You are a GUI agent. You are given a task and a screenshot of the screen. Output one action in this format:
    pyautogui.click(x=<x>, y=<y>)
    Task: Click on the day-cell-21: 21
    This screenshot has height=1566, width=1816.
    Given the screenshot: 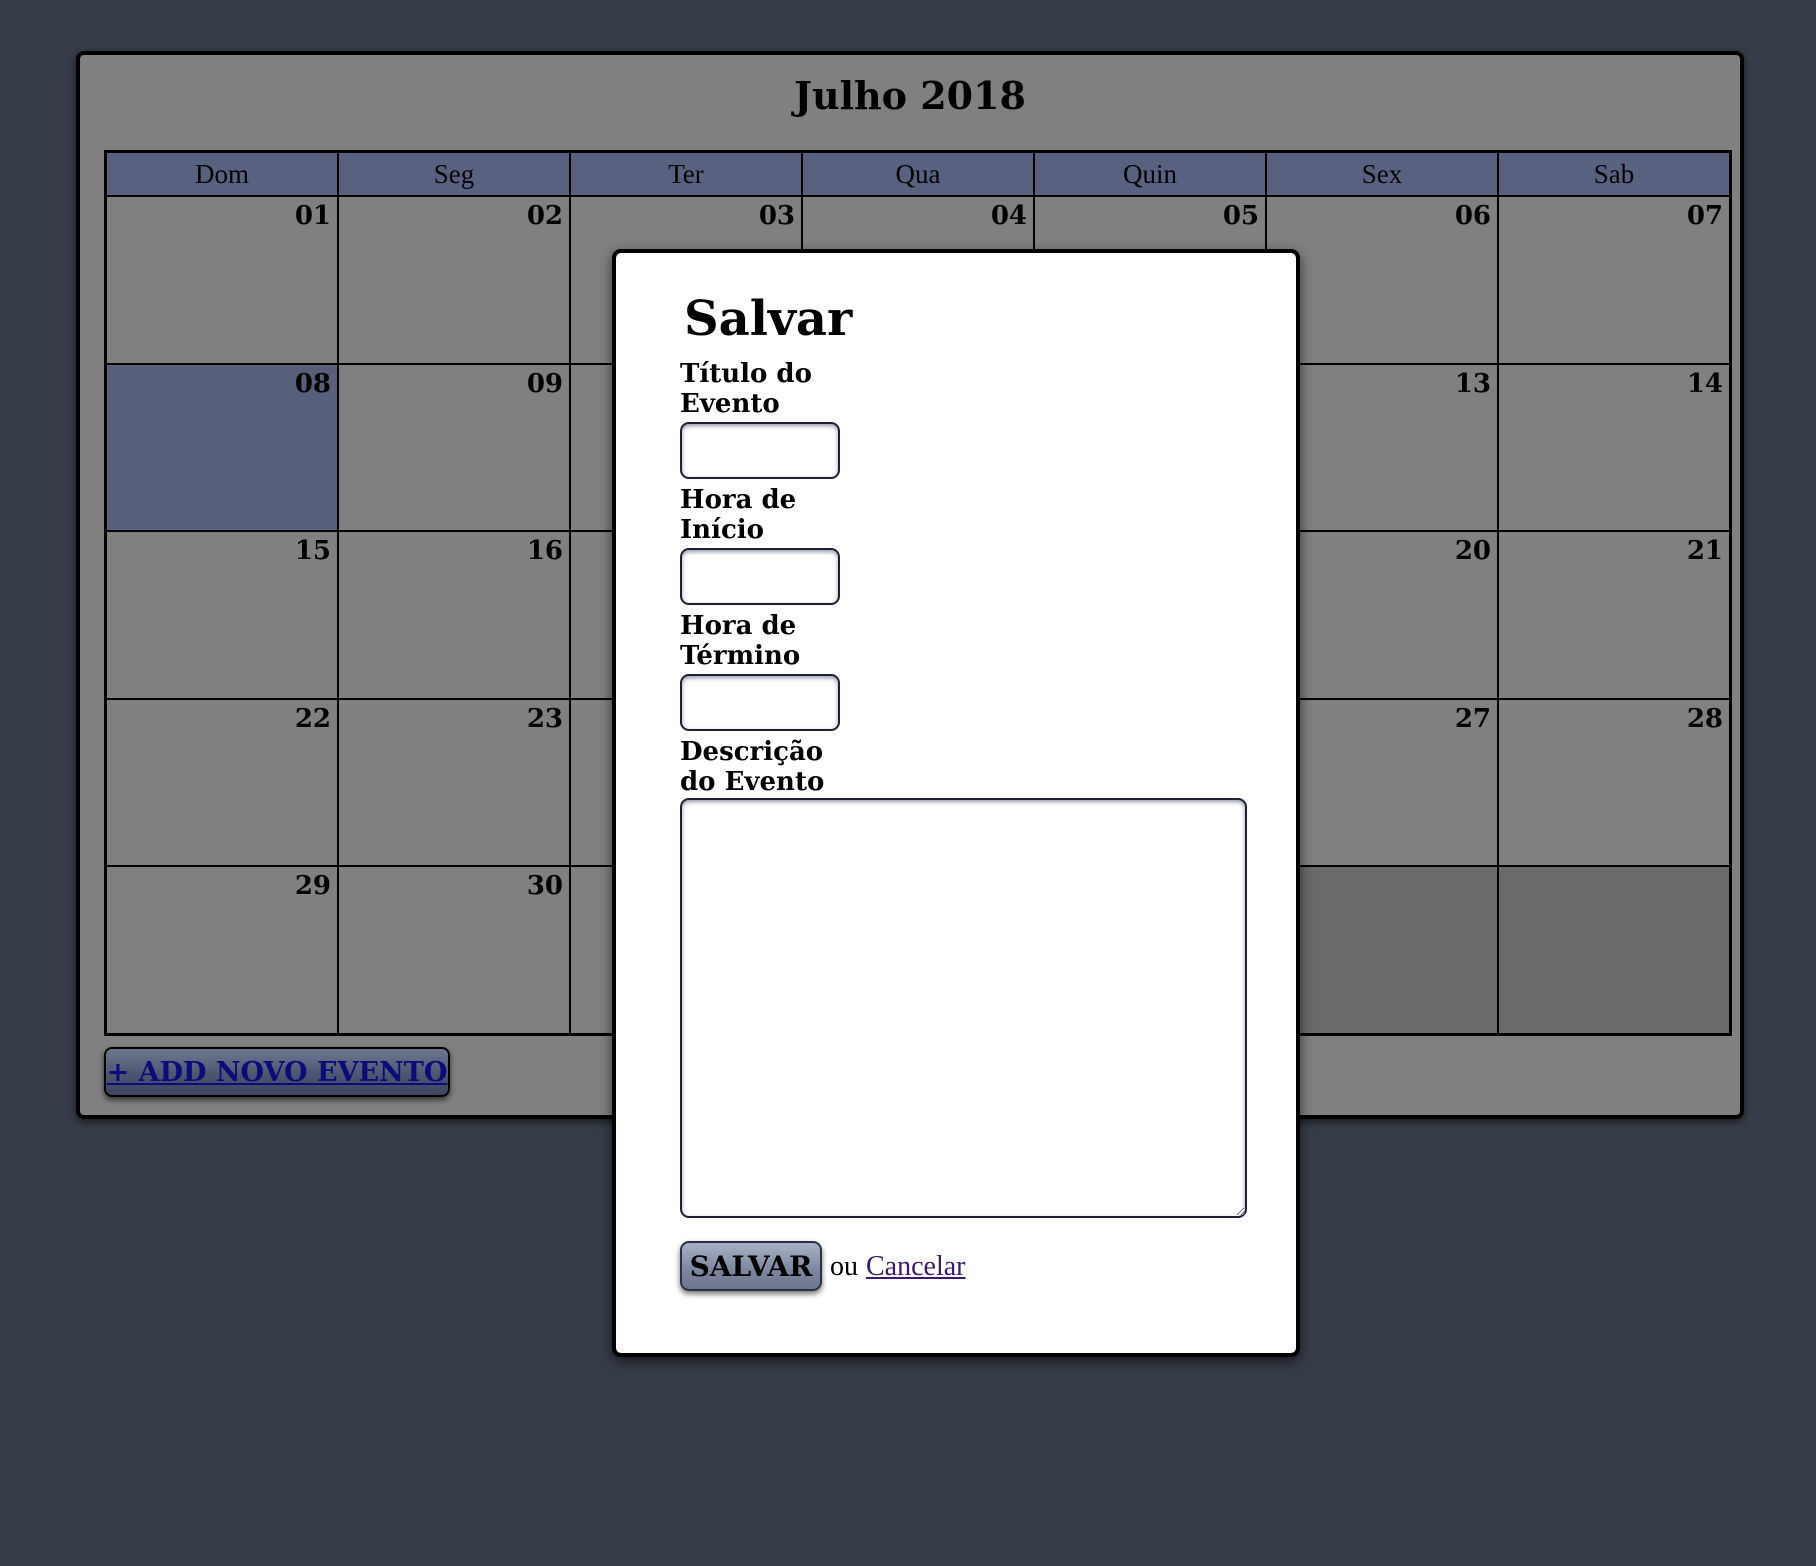 What is the action you would take?
    pyautogui.click(x=1614, y=615)
    